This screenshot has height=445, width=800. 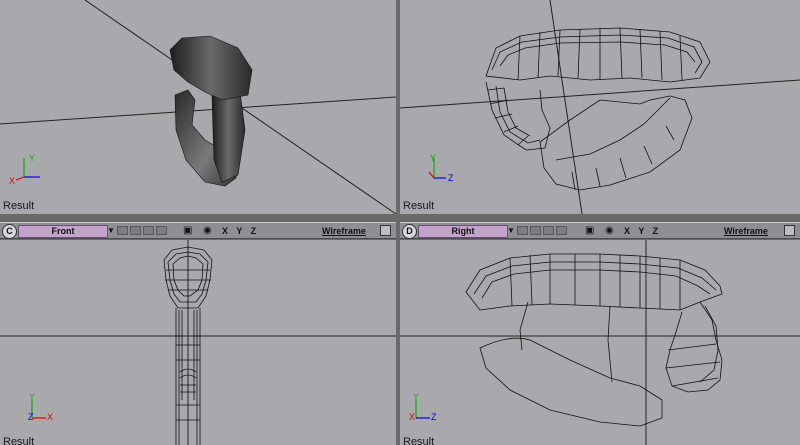 What do you see at coordinates (228, 137) in the screenshot?
I see `handle-grip-mesh` at bounding box center [228, 137].